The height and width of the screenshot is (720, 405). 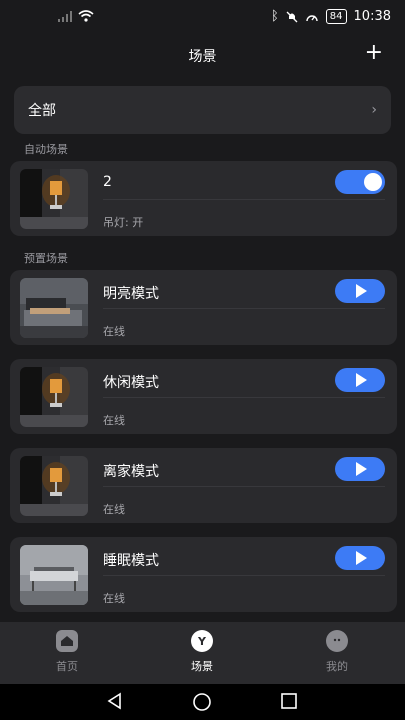 I want to click on status-left-icons, so click(x=76, y=16).